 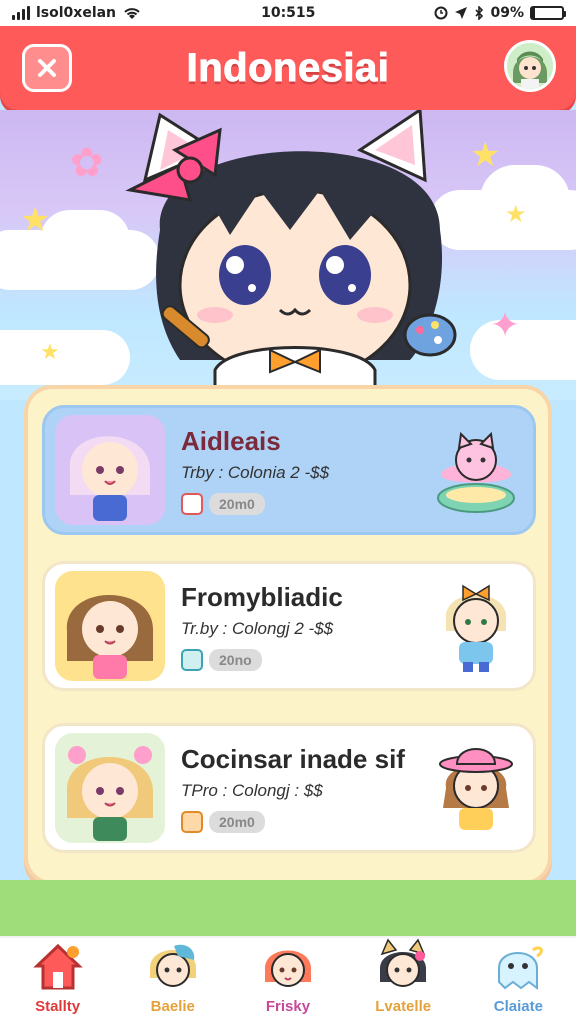 I want to click on wifi-icon, so click(x=132, y=13).